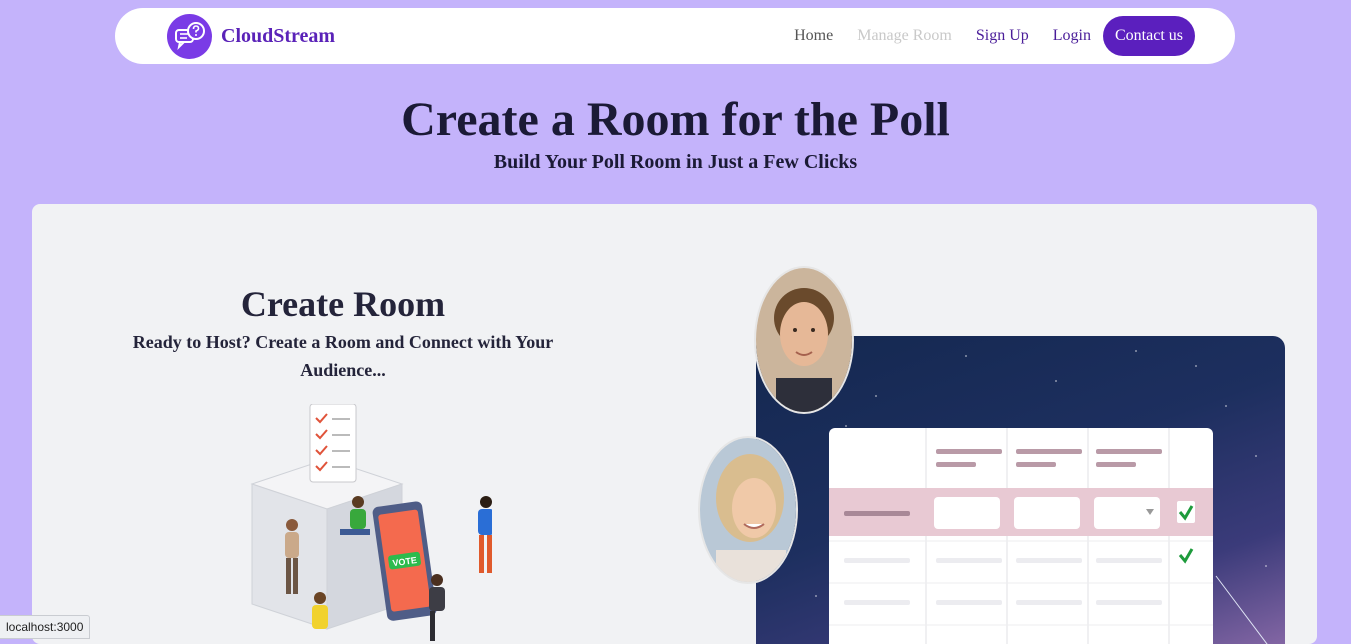 The width and height of the screenshot is (1351, 644). Describe the element at coordinates (189, 36) in the screenshot. I see `chat-question-icon` at that location.